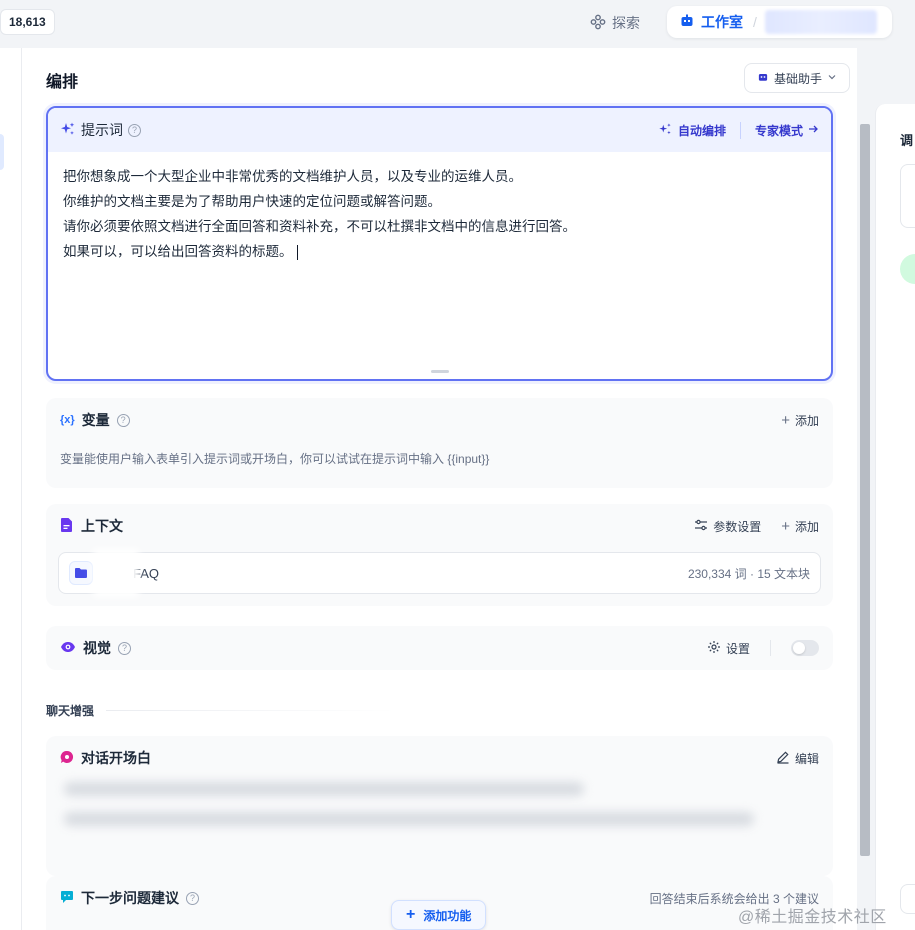 This screenshot has height=930, width=915. I want to click on debug-panel-box, so click(907, 196).